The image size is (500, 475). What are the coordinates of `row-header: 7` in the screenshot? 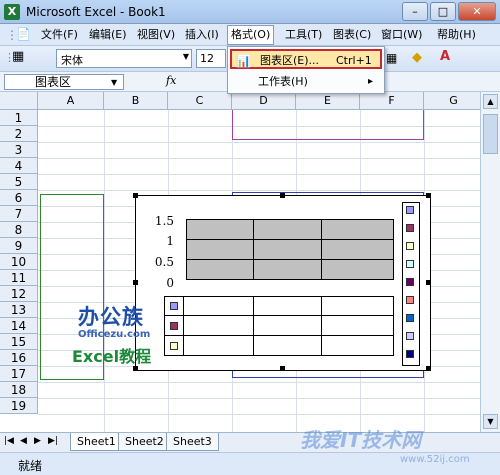 It's located at (19, 214).